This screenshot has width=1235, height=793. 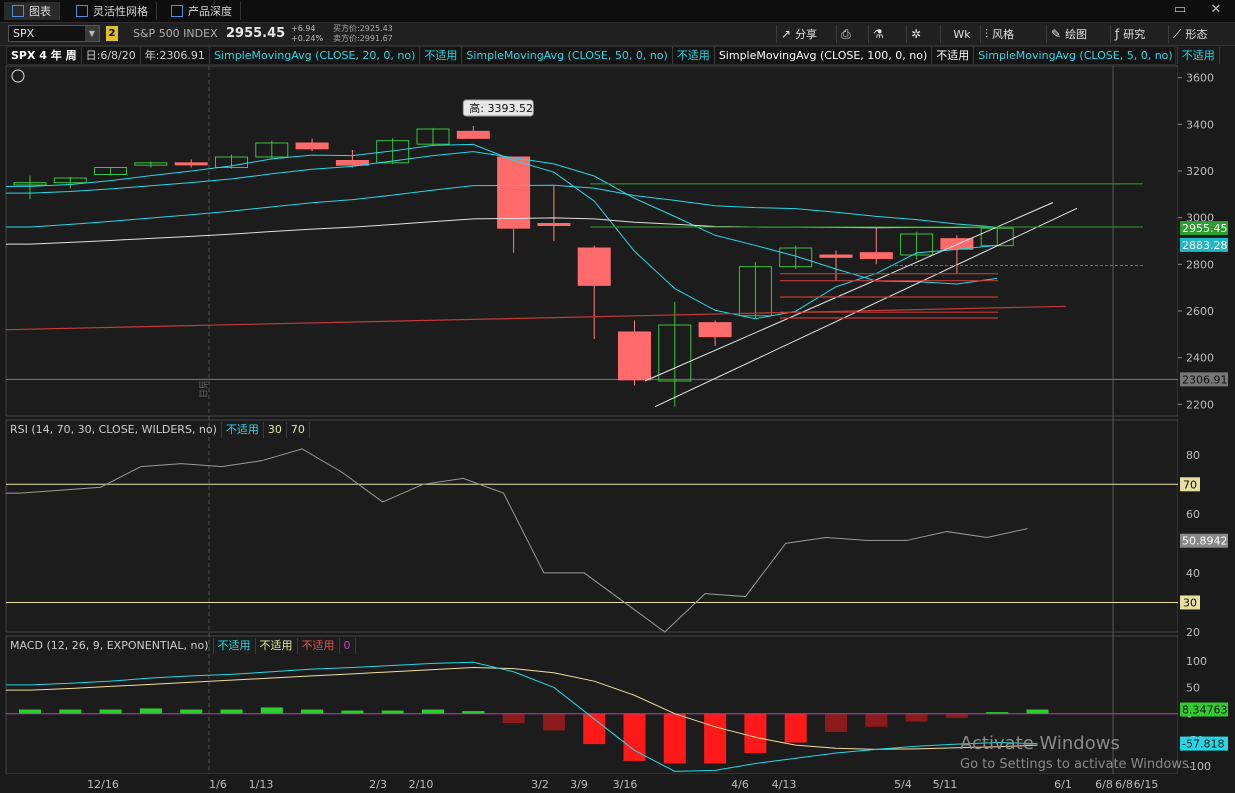 What do you see at coordinates (1200, 404) in the screenshot?
I see `price-tick-label: 2200` at bounding box center [1200, 404].